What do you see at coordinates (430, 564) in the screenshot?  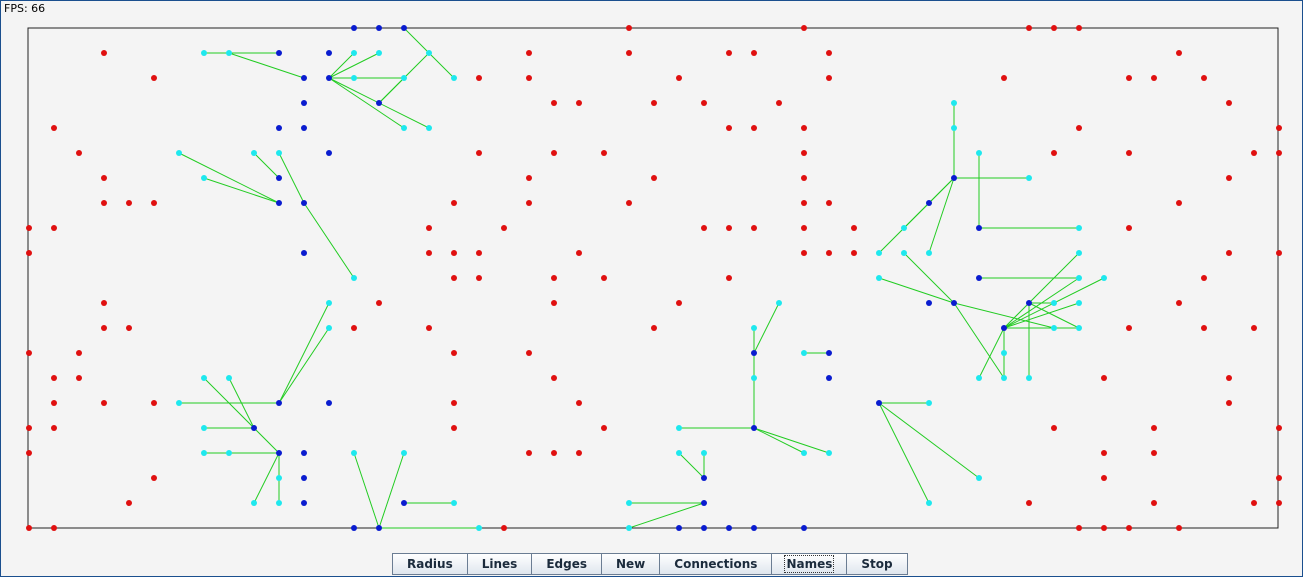 I see `radius-button: Radius` at bounding box center [430, 564].